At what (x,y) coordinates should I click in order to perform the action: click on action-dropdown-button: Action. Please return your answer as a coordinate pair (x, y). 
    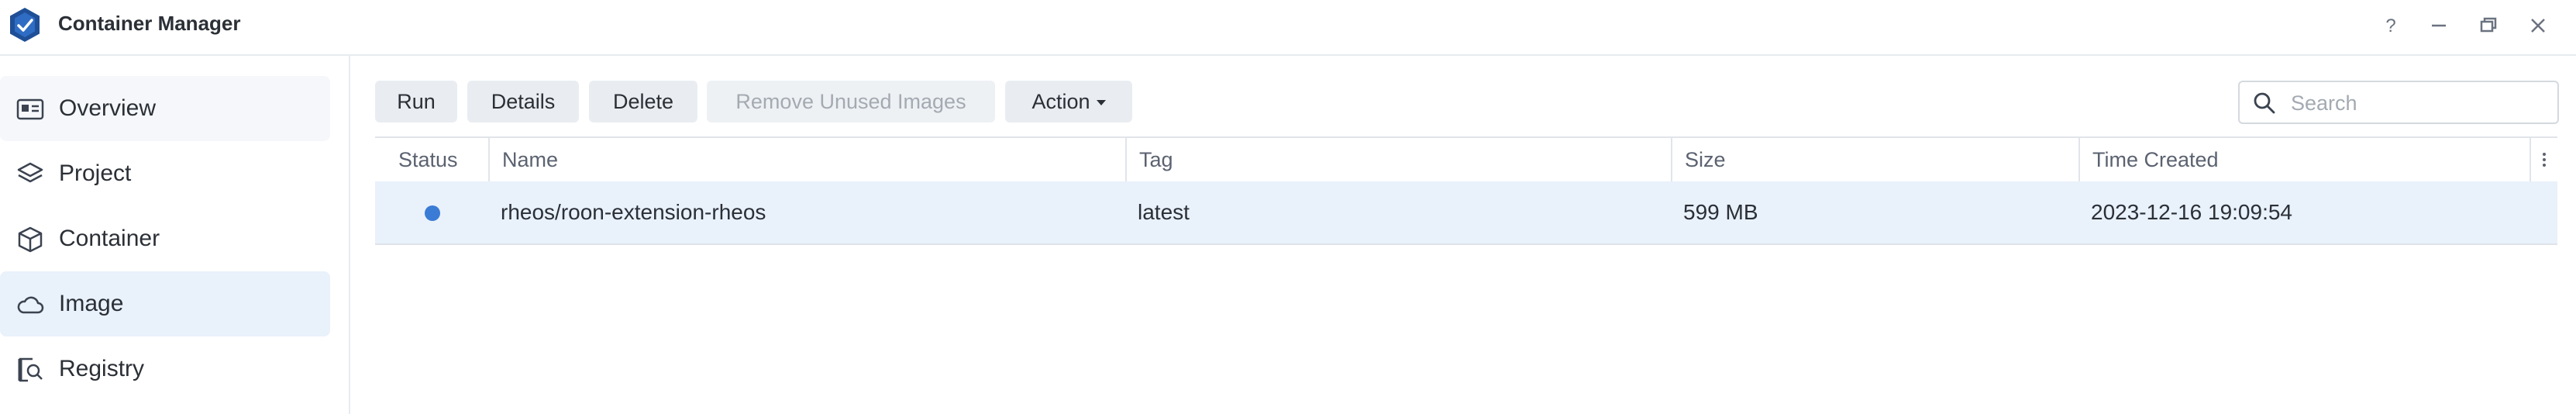
    Looking at the image, I should click on (1068, 101).